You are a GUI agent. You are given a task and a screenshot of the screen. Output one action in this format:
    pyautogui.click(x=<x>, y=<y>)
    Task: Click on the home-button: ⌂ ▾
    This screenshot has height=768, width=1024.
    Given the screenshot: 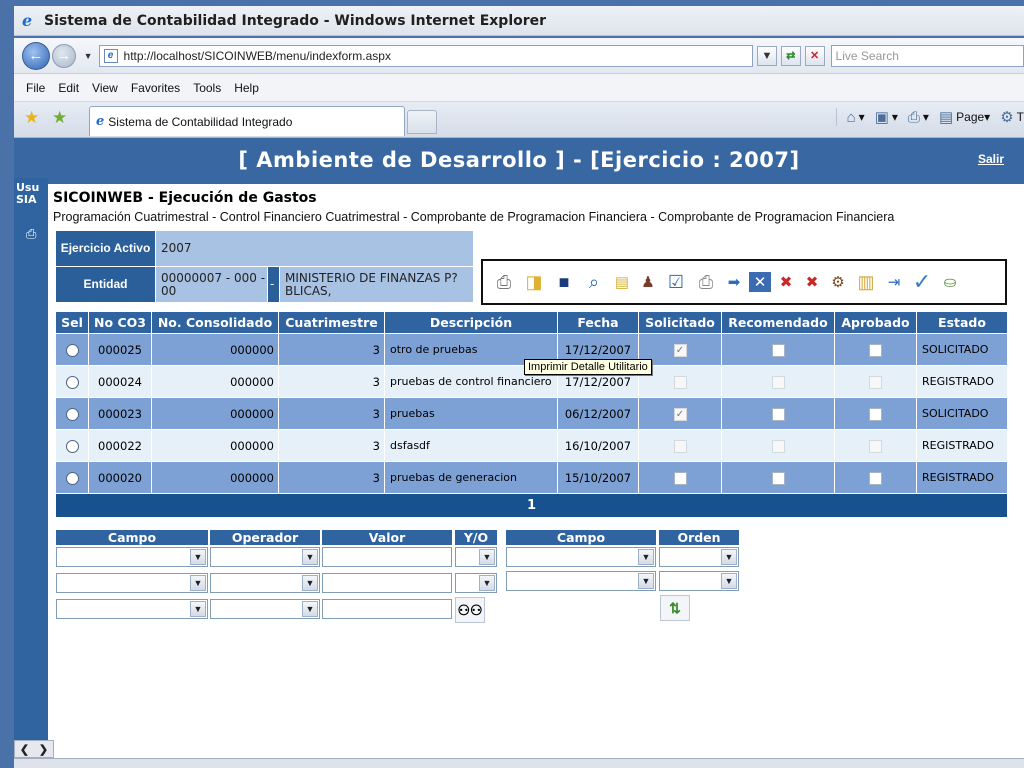 What is the action you would take?
    pyautogui.click(x=856, y=117)
    